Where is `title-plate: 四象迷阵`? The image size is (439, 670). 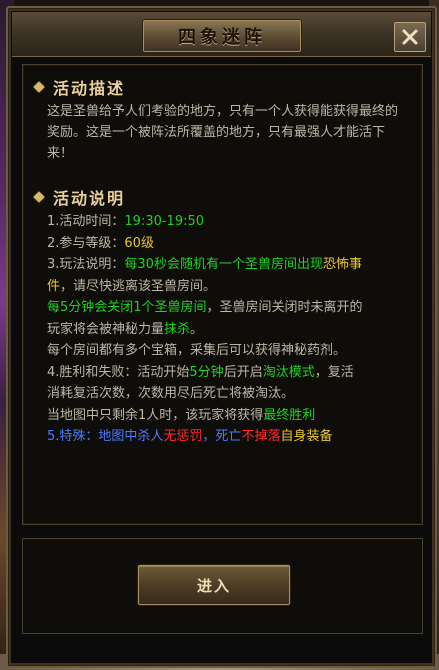
title-plate: 四象迷阵 is located at coordinates (222, 36).